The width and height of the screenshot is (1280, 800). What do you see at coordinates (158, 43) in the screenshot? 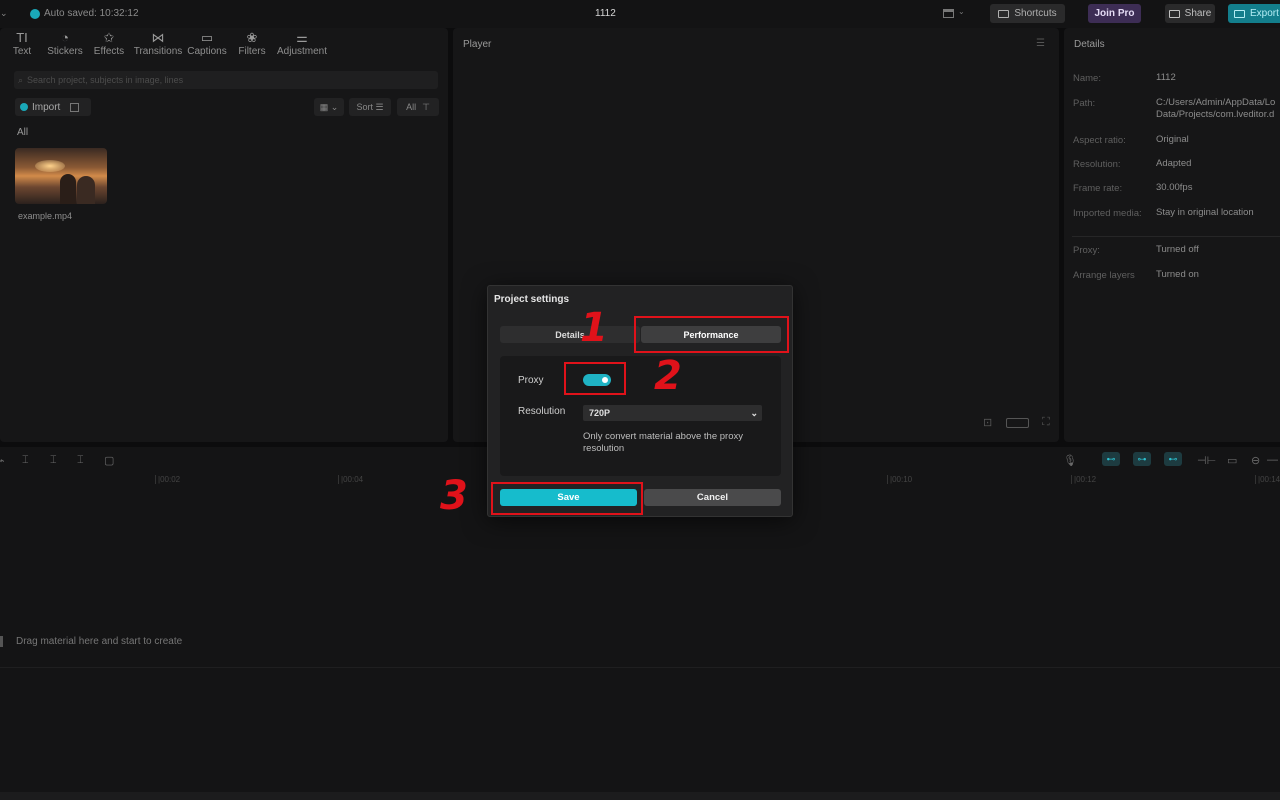
I see `tool-transitions: ⋈ Transitions` at bounding box center [158, 43].